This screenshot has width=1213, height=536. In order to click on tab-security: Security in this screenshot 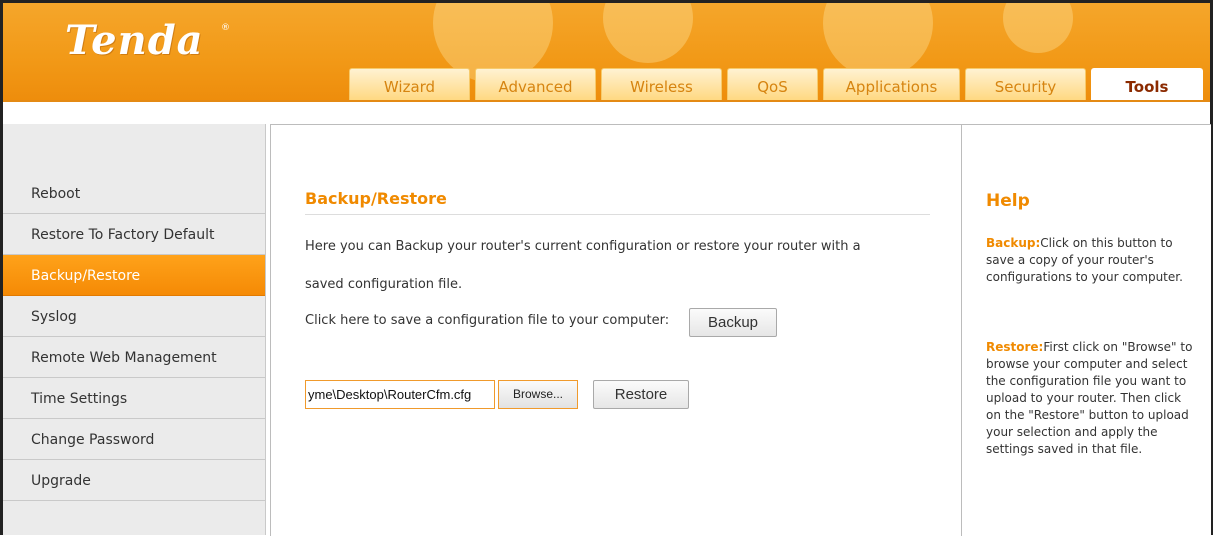, I will do `click(1025, 84)`.